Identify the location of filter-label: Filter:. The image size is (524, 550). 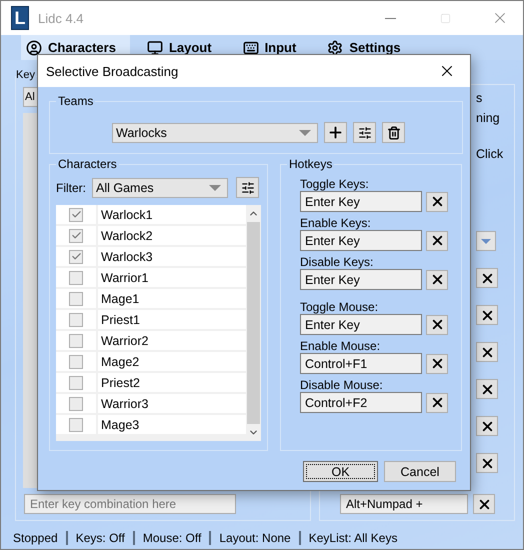
(71, 187).